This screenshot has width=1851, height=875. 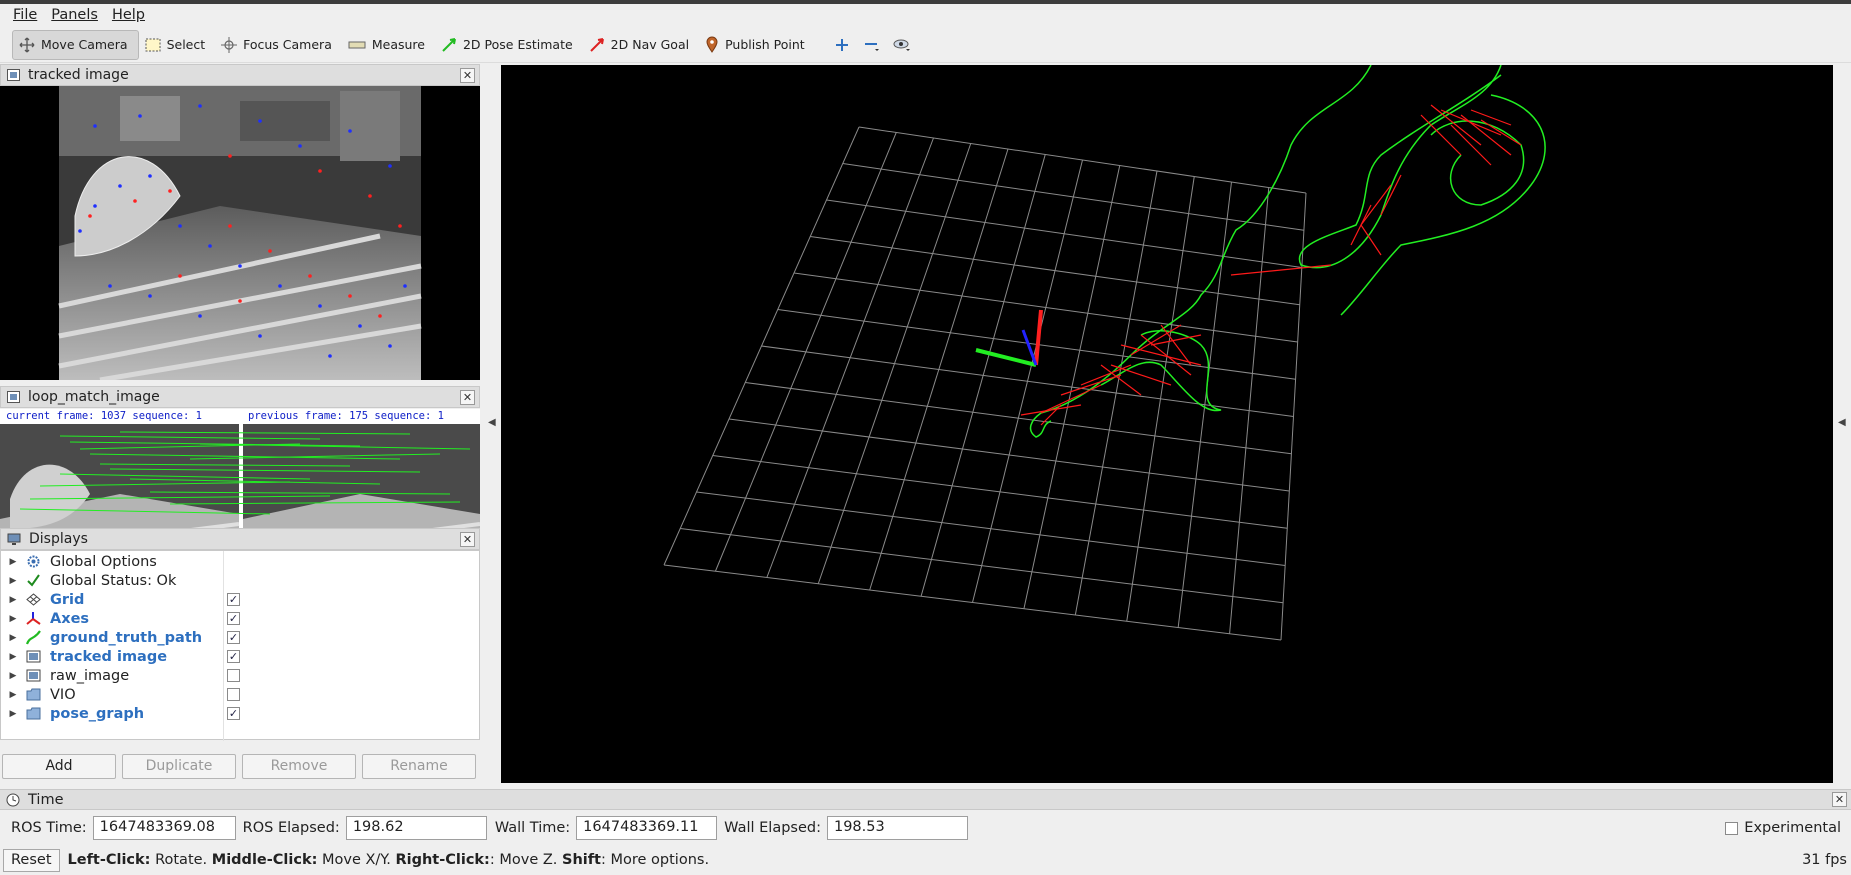 What do you see at coordinates (1824, 860) in the screenshot?
I see `fps-counter: 31 fps` at bounding box center [1824, 860].